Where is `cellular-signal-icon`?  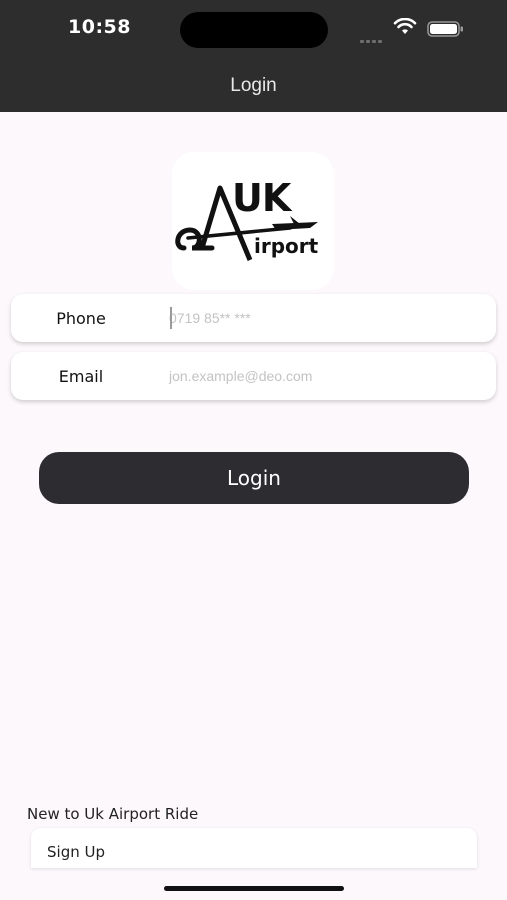 cellular-signal-icon is located at coordinates (372, 39).